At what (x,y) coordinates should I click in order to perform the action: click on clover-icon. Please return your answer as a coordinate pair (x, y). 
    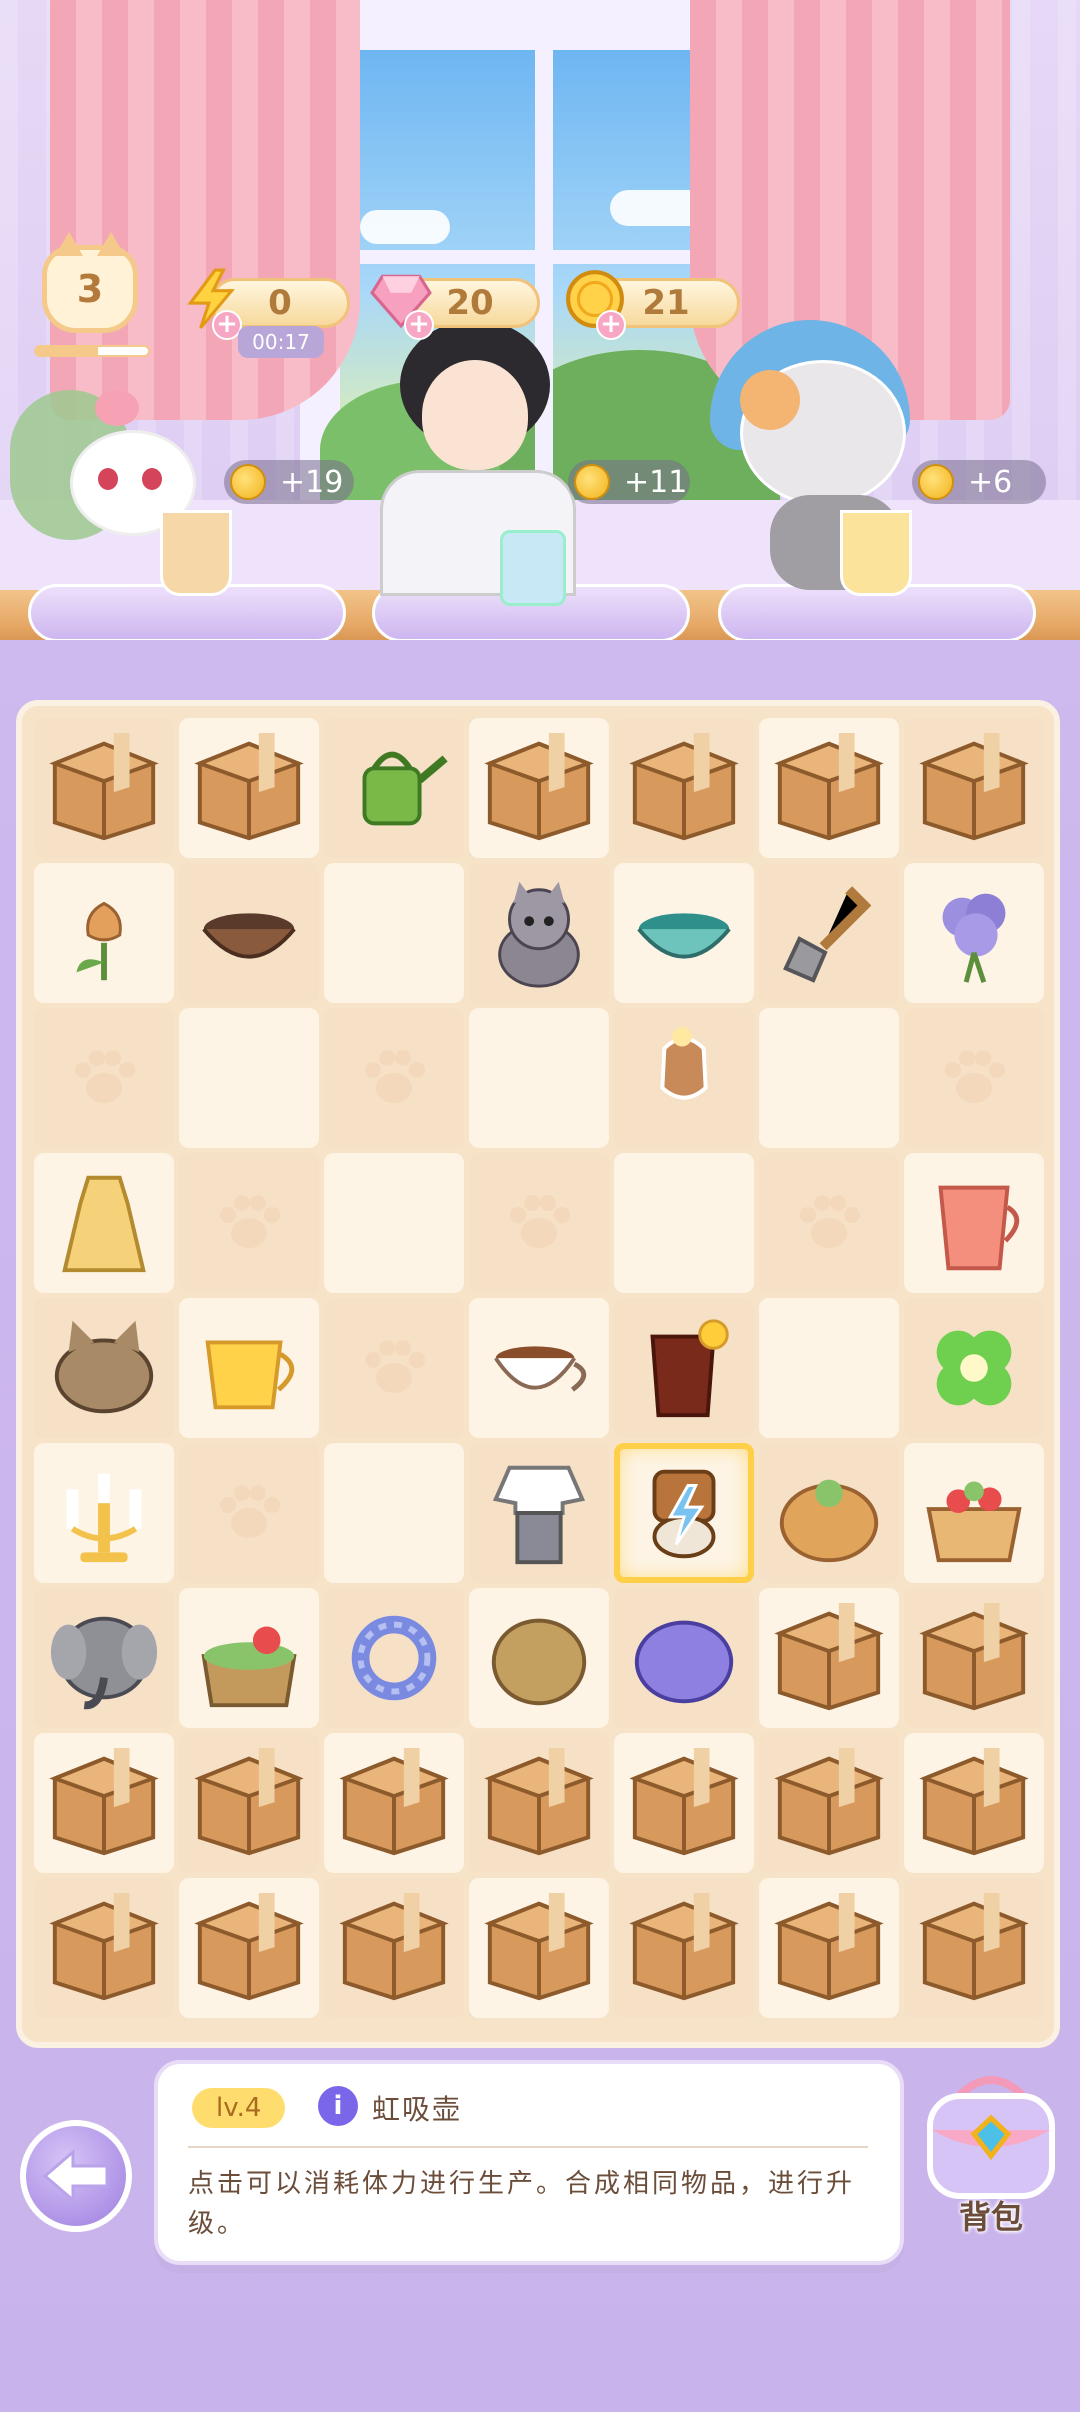
    Looking at the image, I should click on (974, 1368).